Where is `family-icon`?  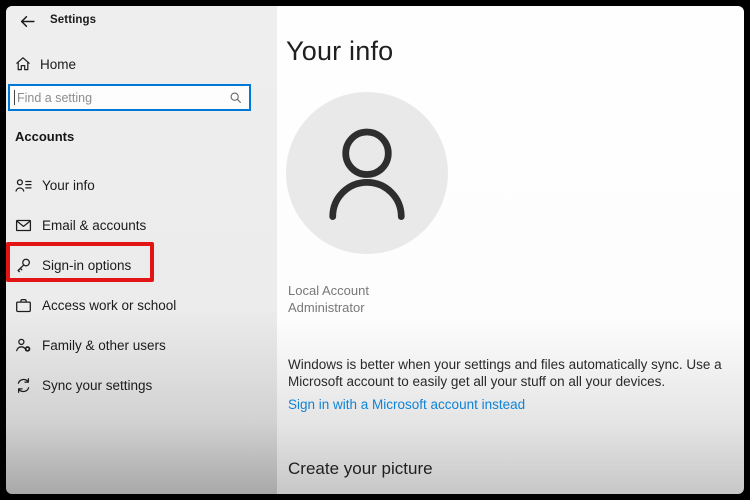
family-icon is located at coordinates (23, 345).